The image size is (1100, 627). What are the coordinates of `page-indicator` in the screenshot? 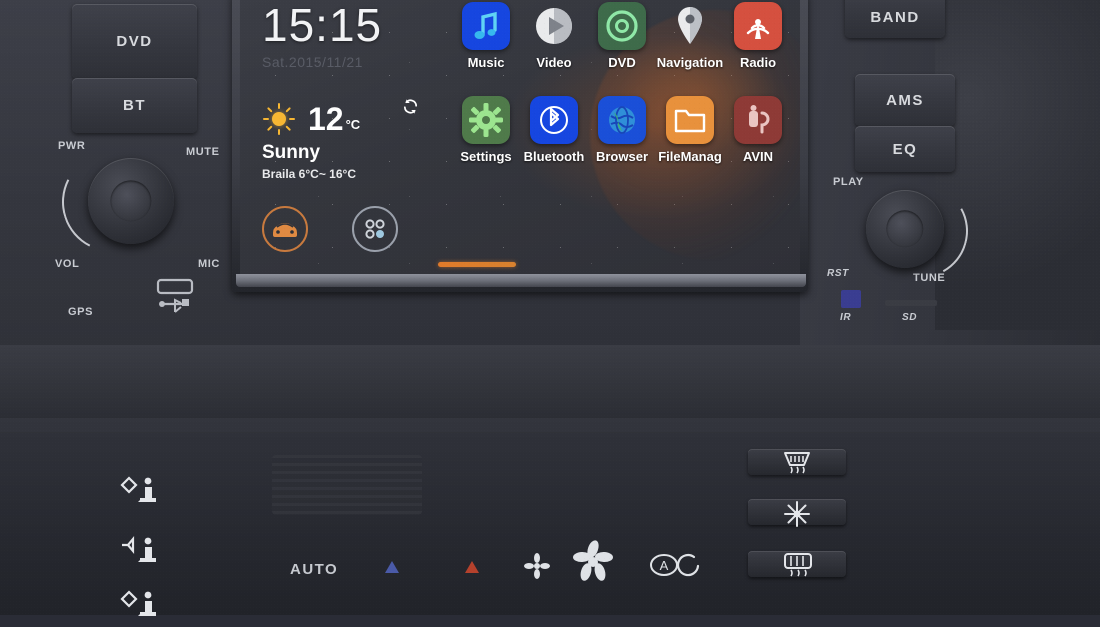 It's located at (477, 264).